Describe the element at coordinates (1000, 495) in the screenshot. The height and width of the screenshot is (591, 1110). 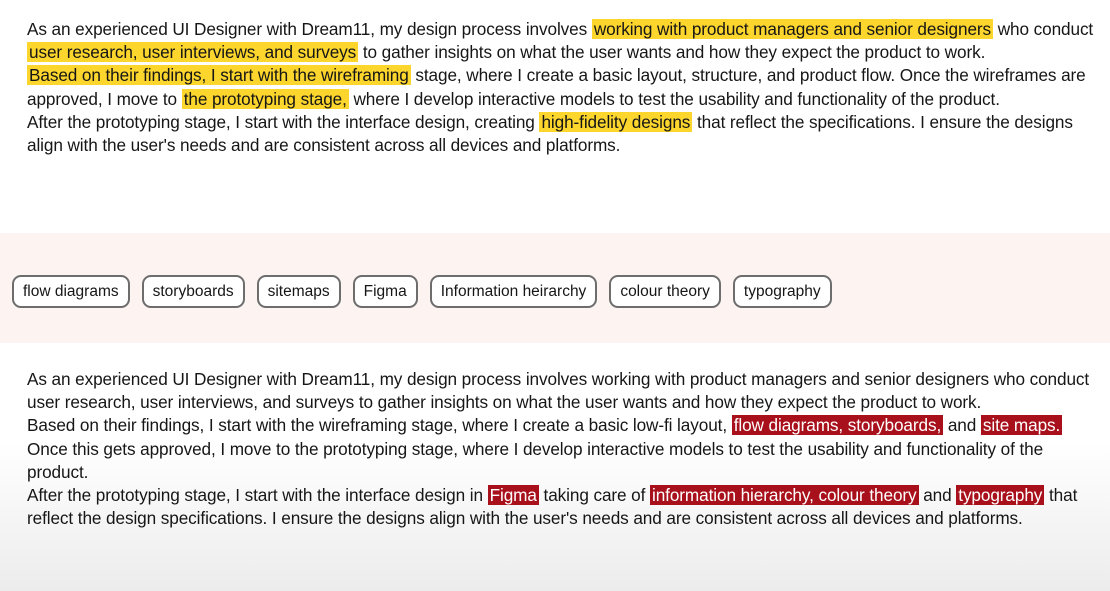
I see `red-highlight: typography` at that location.